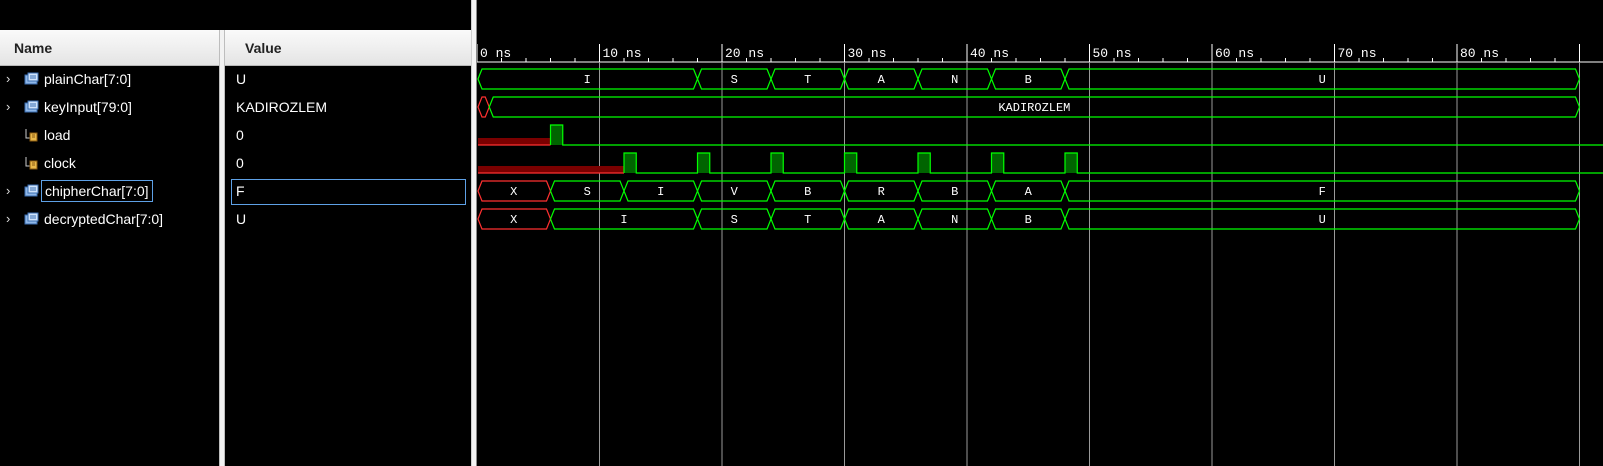  Describe the element at coordinates (495, 53) in the screenshot. I see `ruler-label: 0 ns` at that location.